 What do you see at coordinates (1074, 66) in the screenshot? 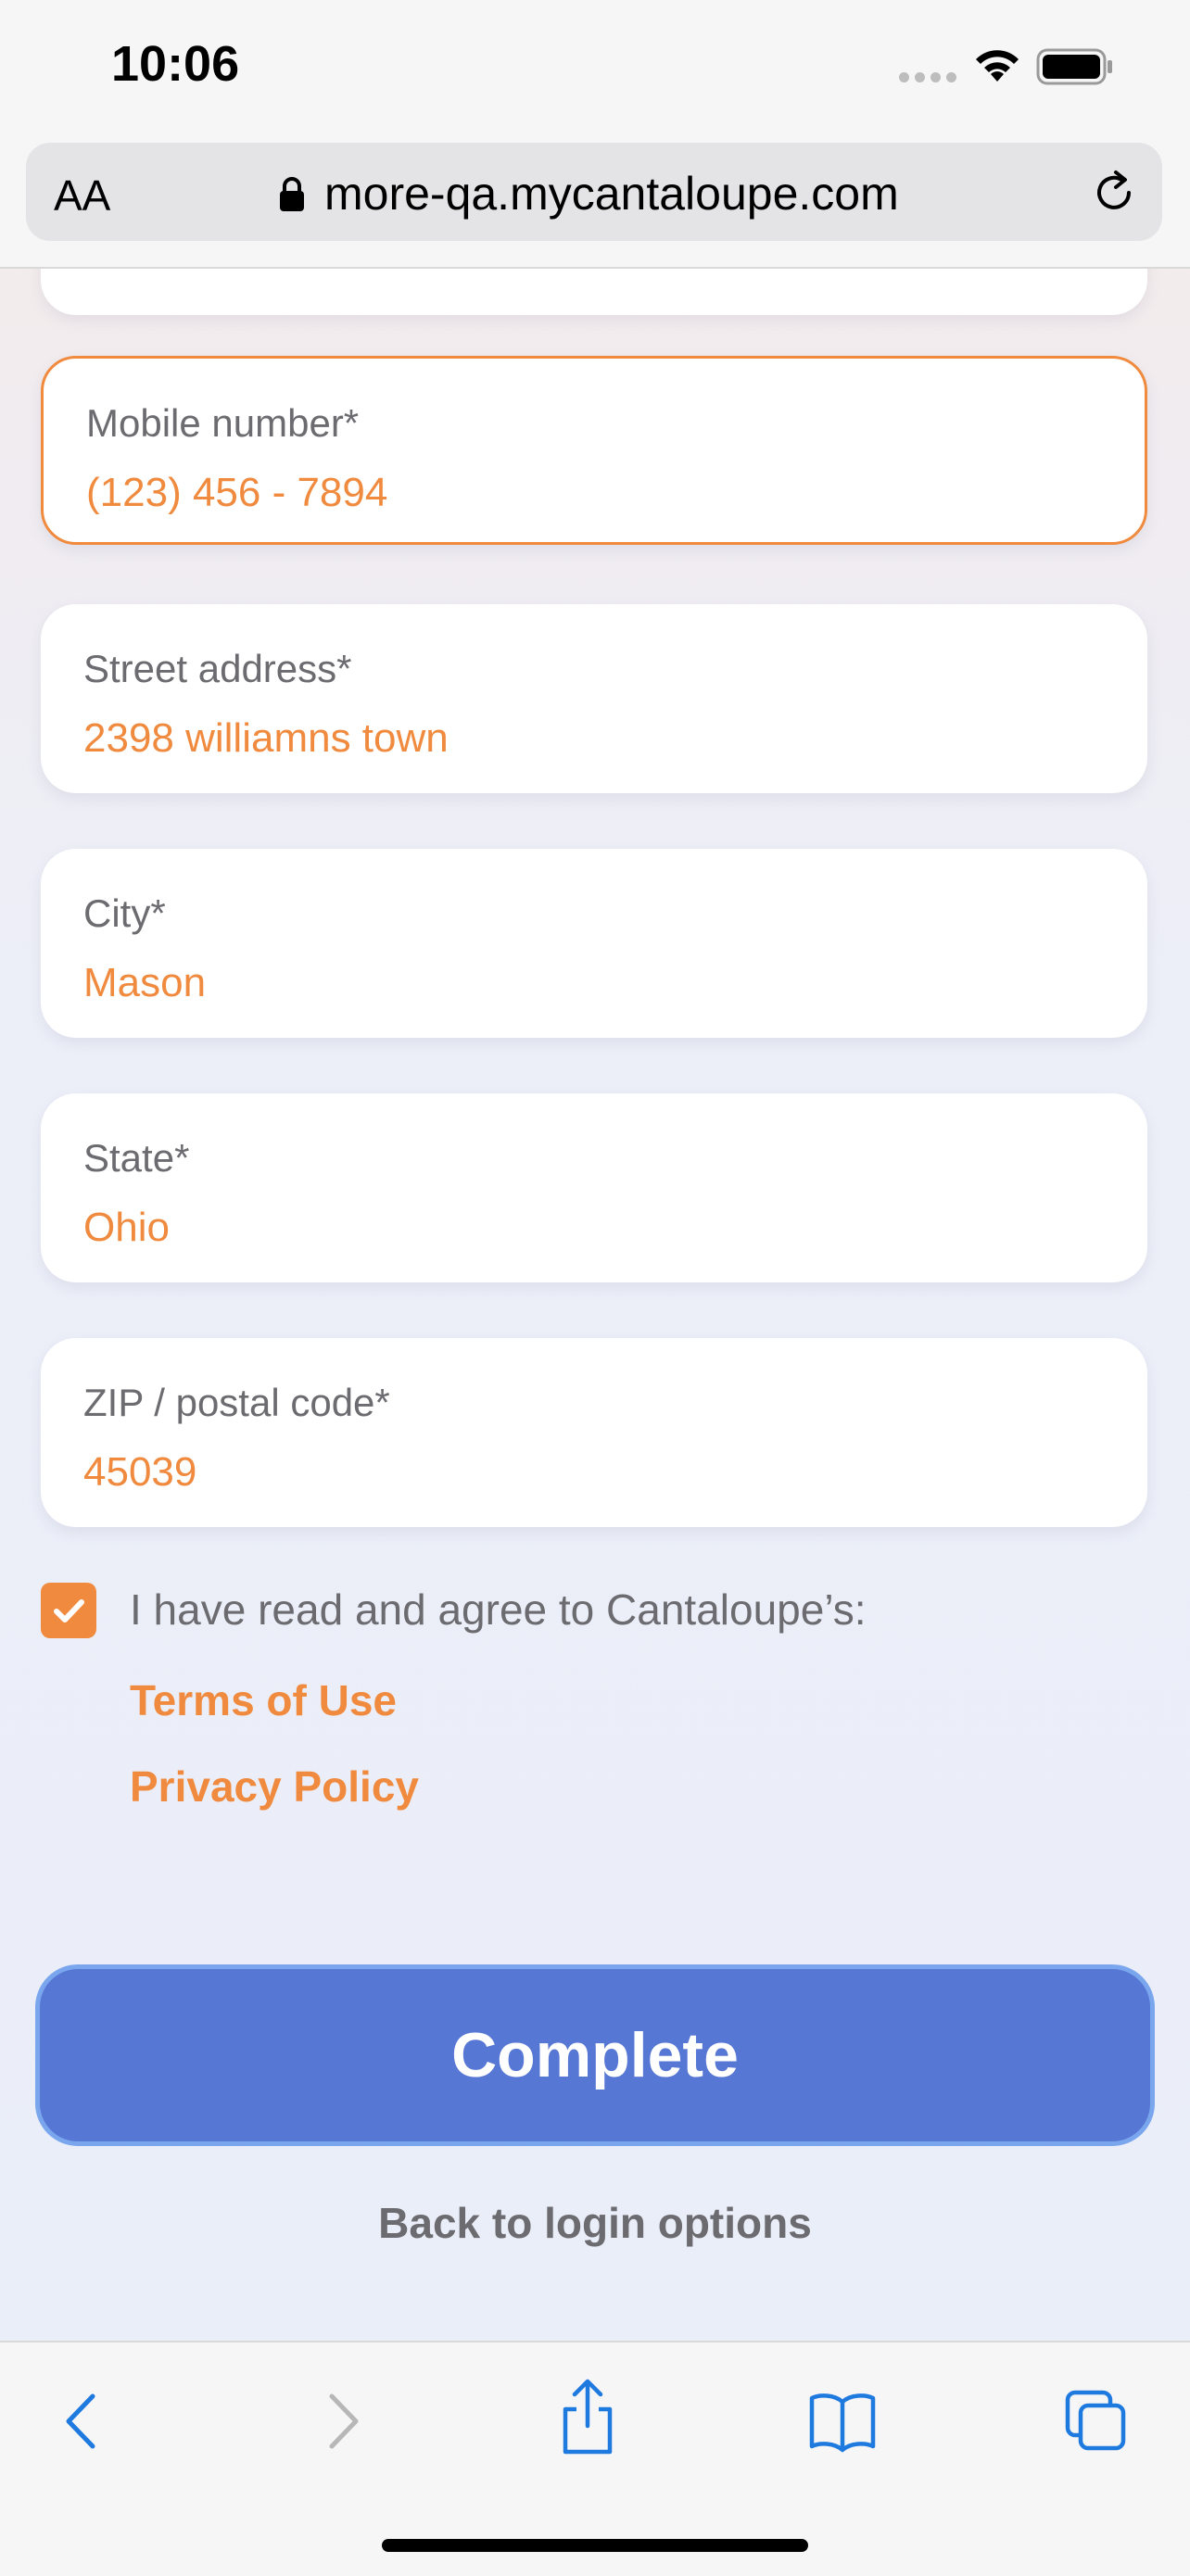
I see `battery-icon` at bounding box center [1074, 66].